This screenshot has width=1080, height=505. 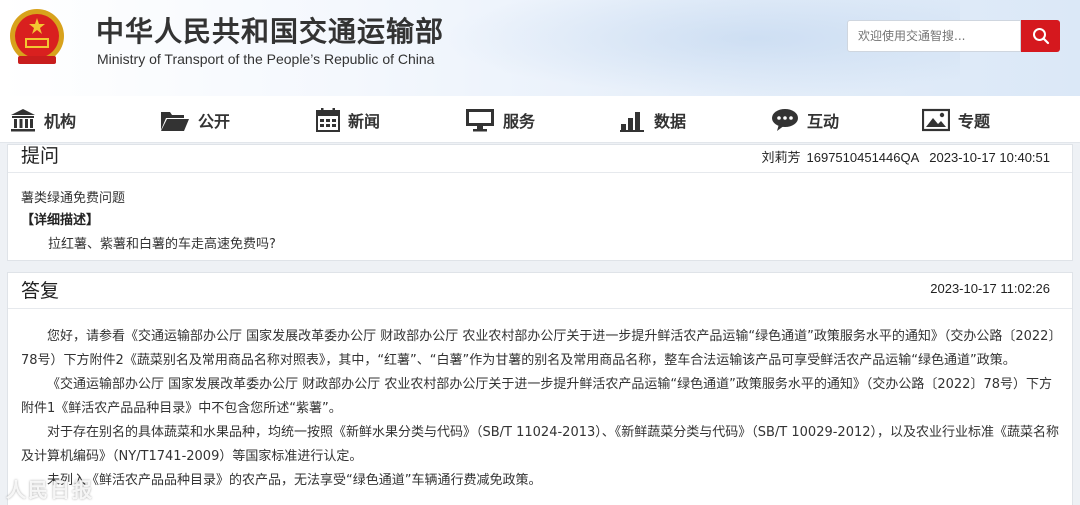 I want to click on nav-item-institution: 机构, so click(x=43, y=120).